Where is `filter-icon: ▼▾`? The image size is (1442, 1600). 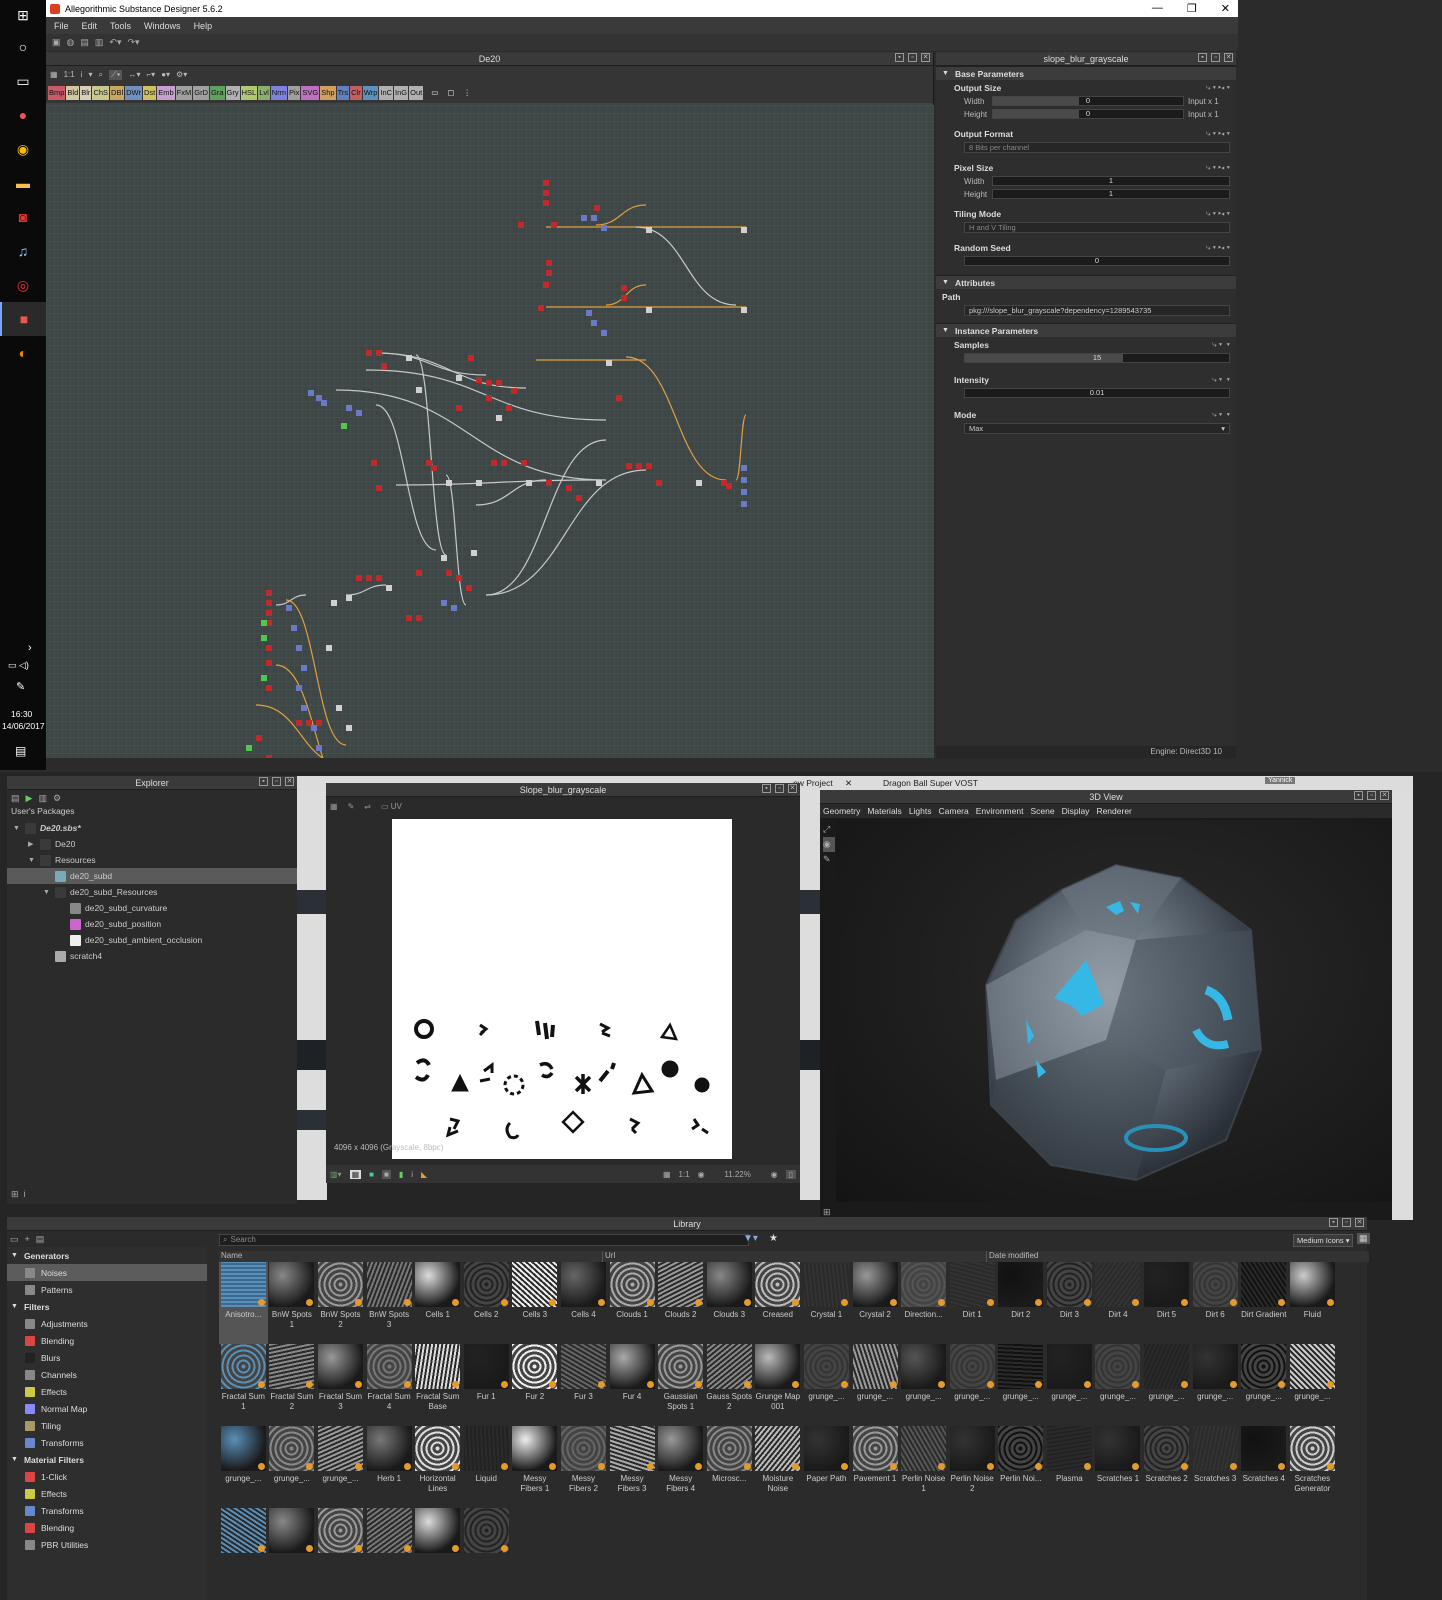 filter-icon: ▼▾ is located at coordinates (750, 1238).